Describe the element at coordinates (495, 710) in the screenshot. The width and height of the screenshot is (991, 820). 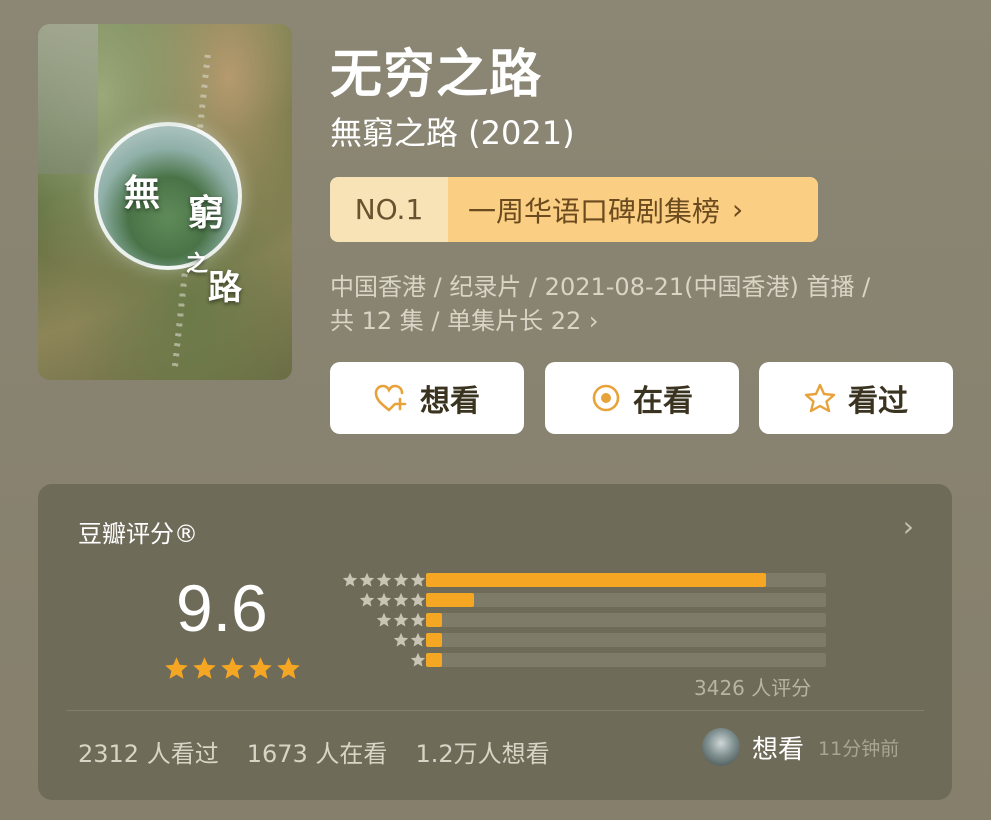
I see `divider` at that location.